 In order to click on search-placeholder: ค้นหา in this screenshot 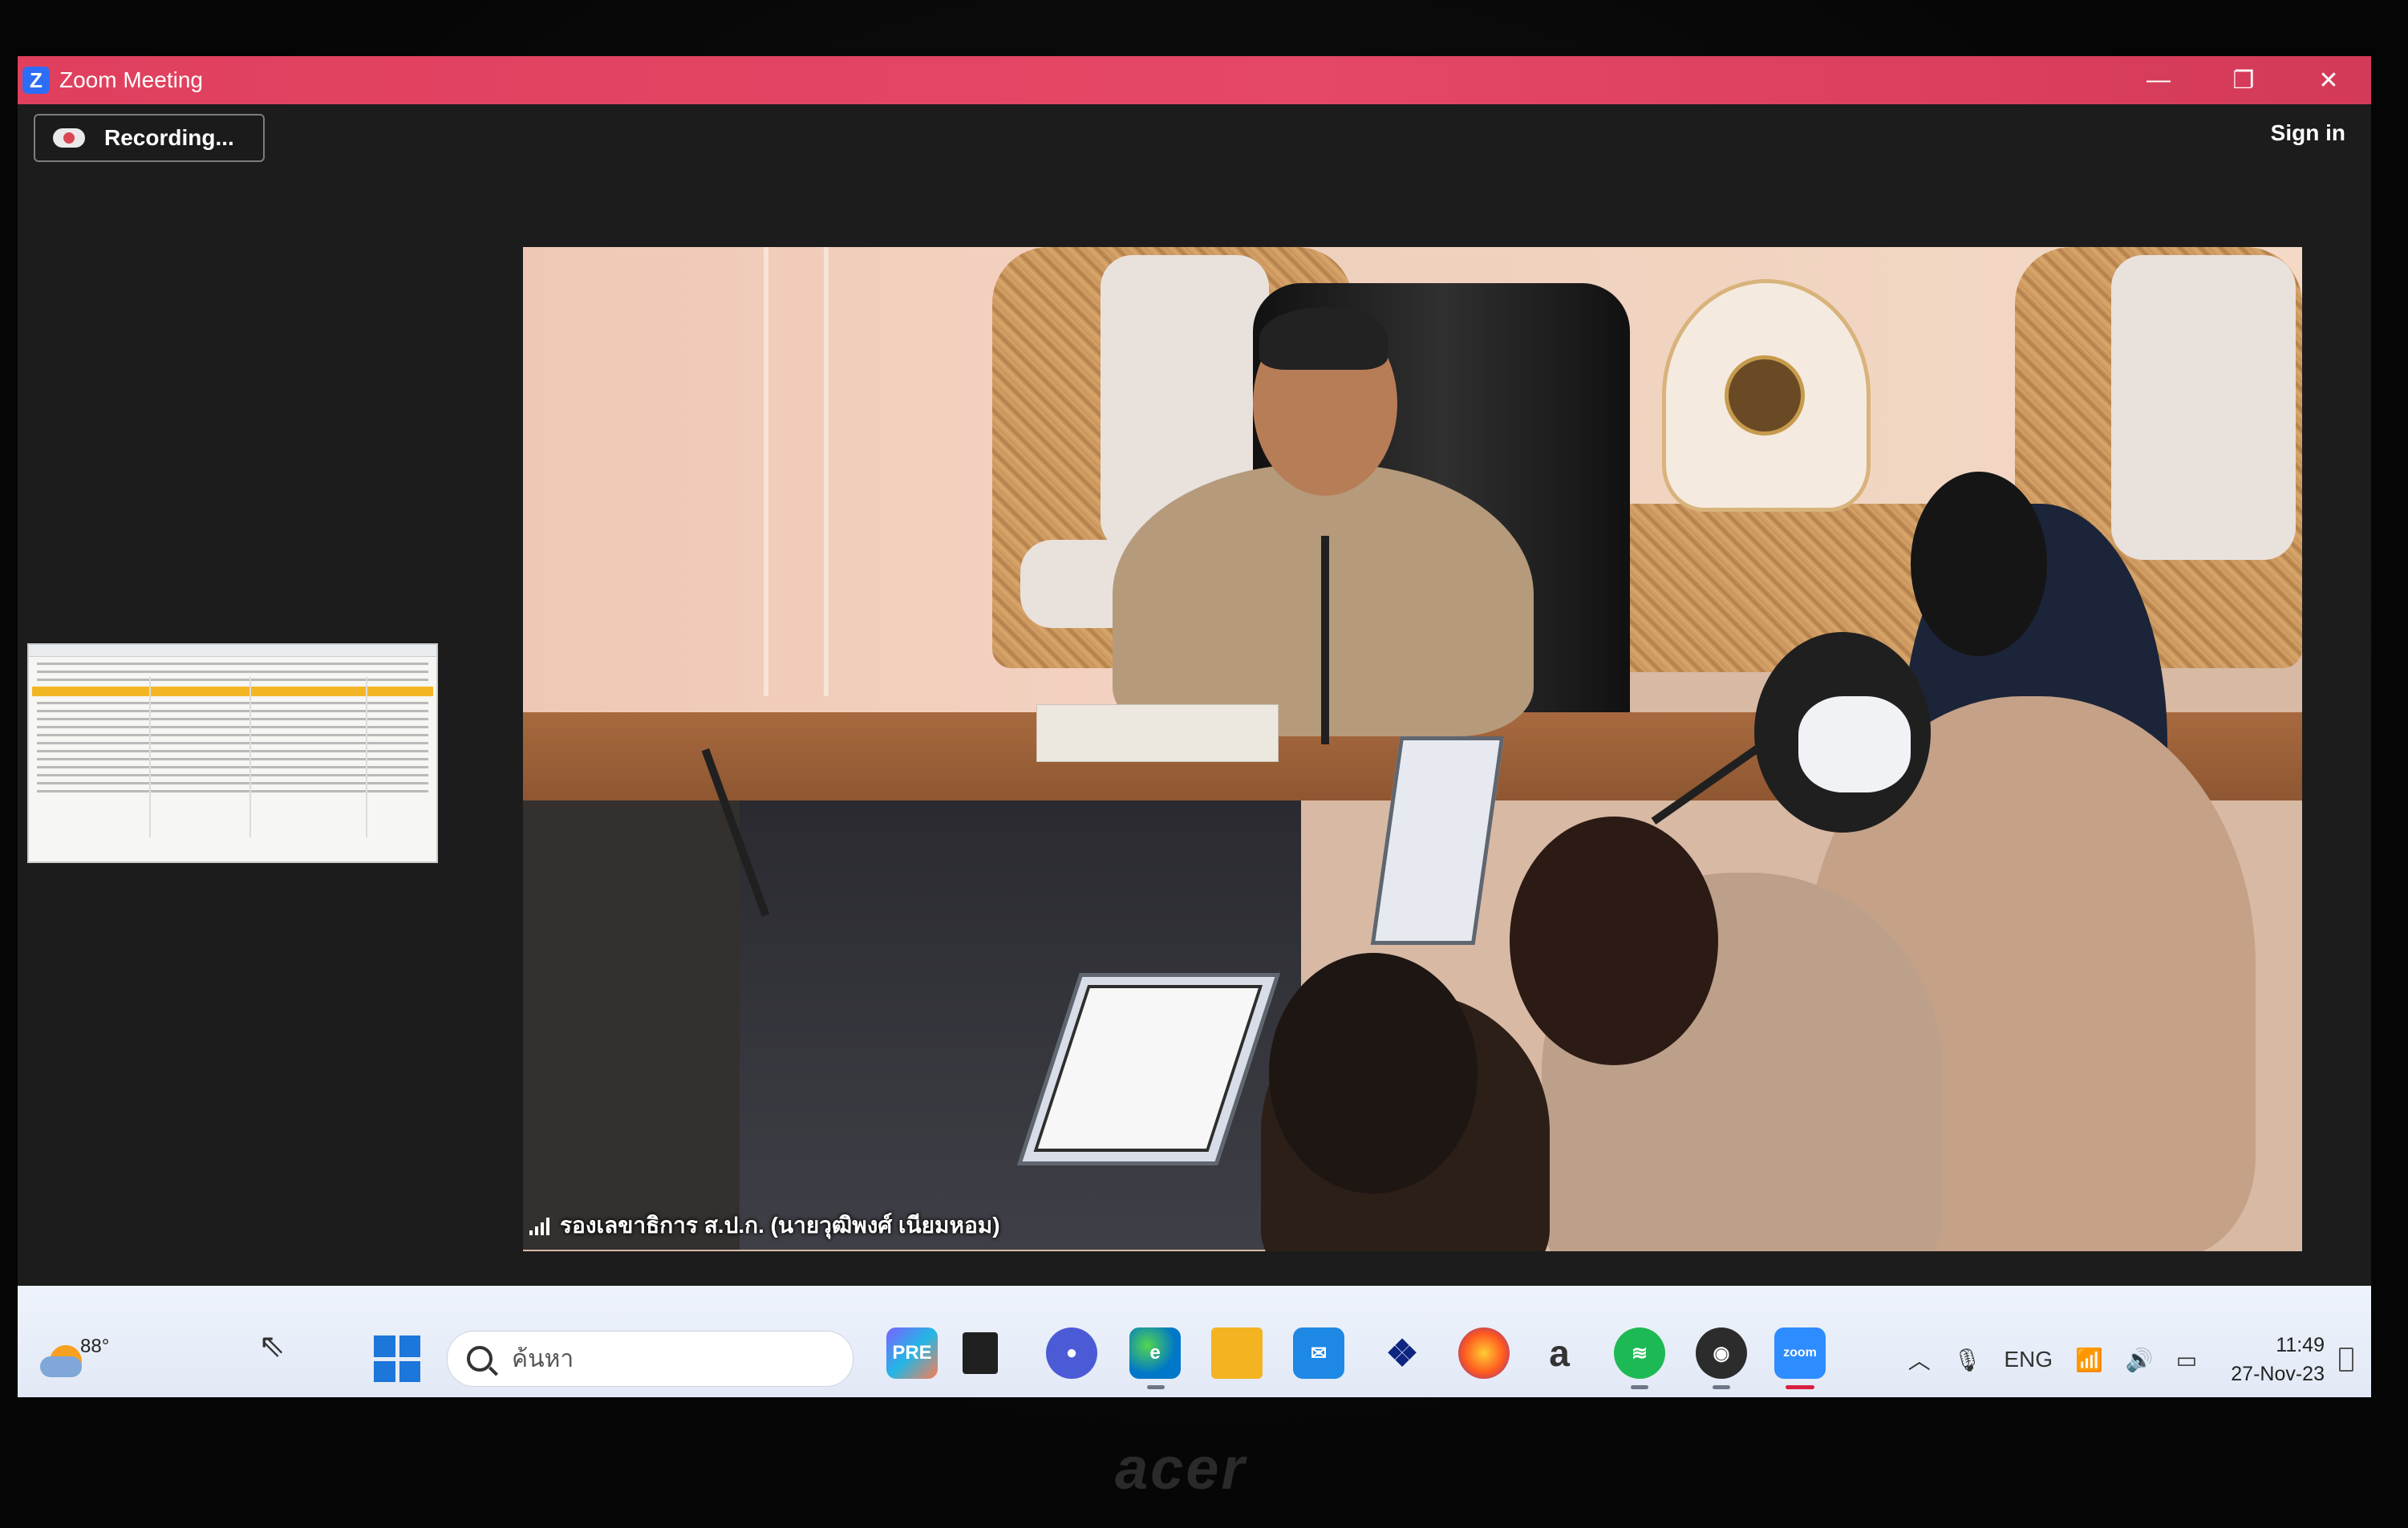, I will do `click(543, 1358)`.